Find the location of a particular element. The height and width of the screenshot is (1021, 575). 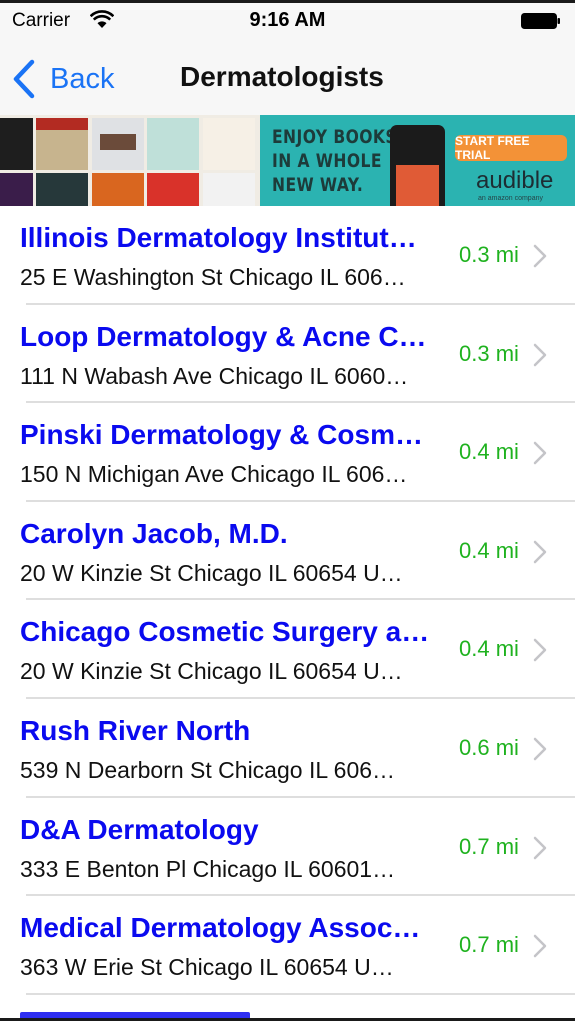

back-label: Back is located at coordinates (82, 78).